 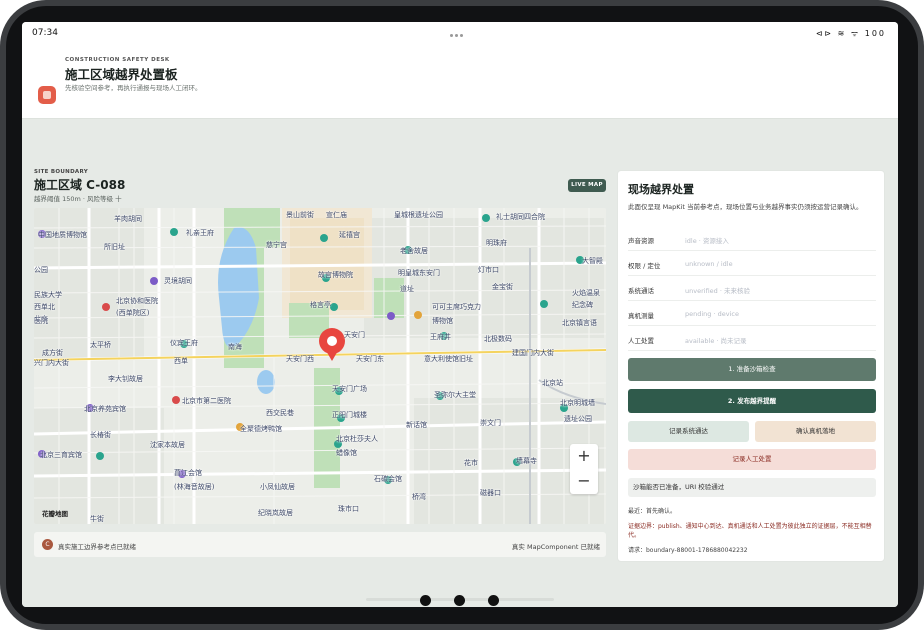 What do you see at coordinates (442, 321) in the screenshot?
I see `map-label: 博物馆` at bounding box center [442, 321].